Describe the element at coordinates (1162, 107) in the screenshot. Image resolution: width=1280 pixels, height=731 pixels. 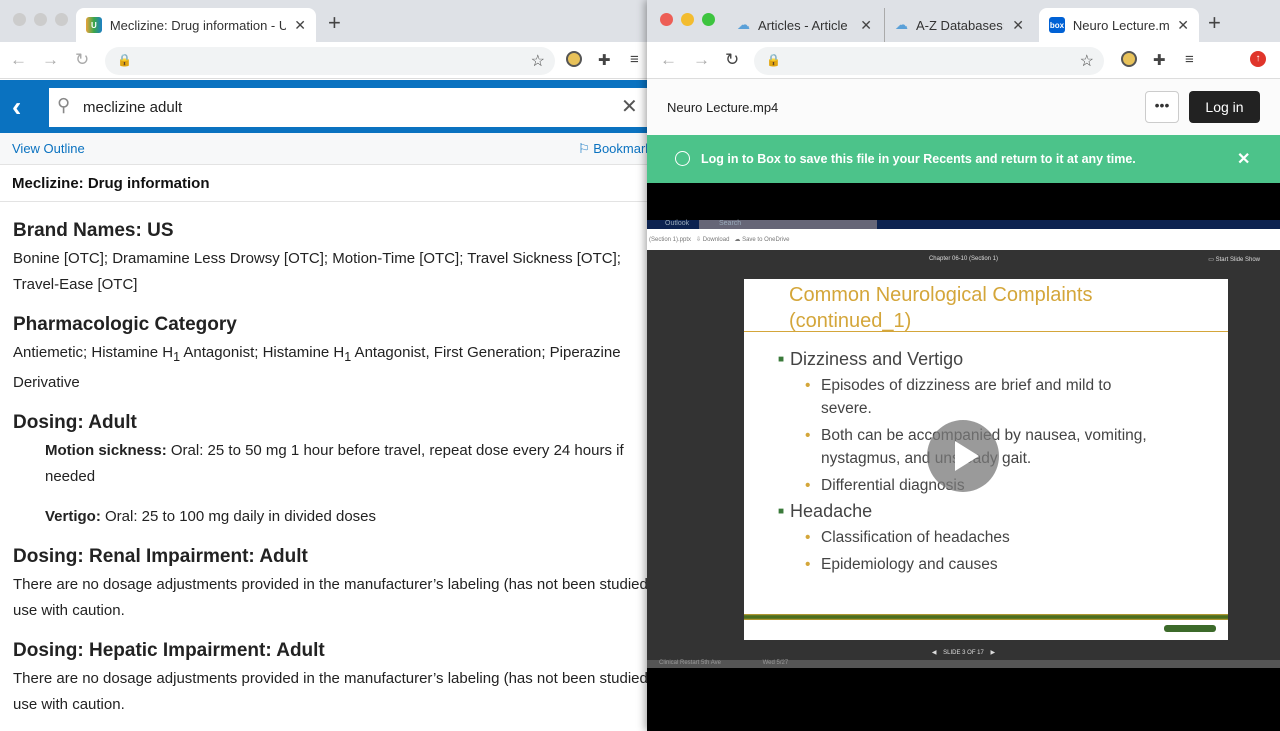
I see `more-options-button: •••` at that location.